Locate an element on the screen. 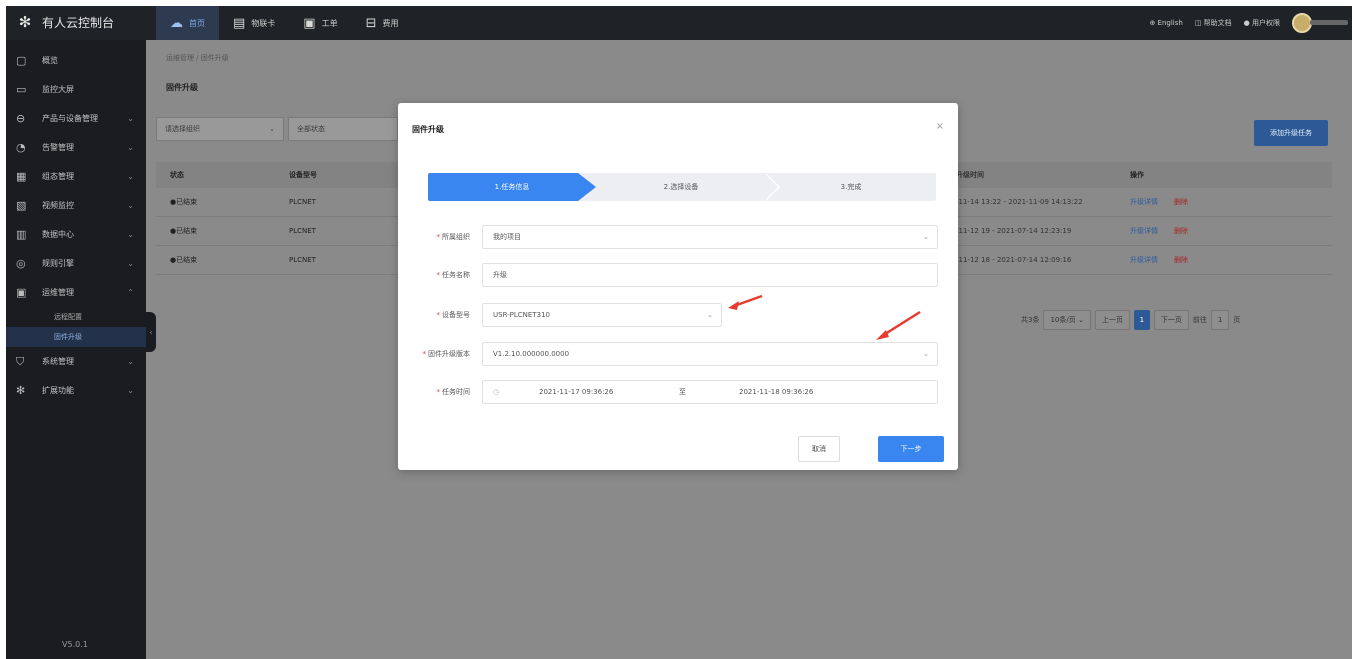 This screenshot has height=659, width=1358. user-name is located at coordinates (1329, 22).